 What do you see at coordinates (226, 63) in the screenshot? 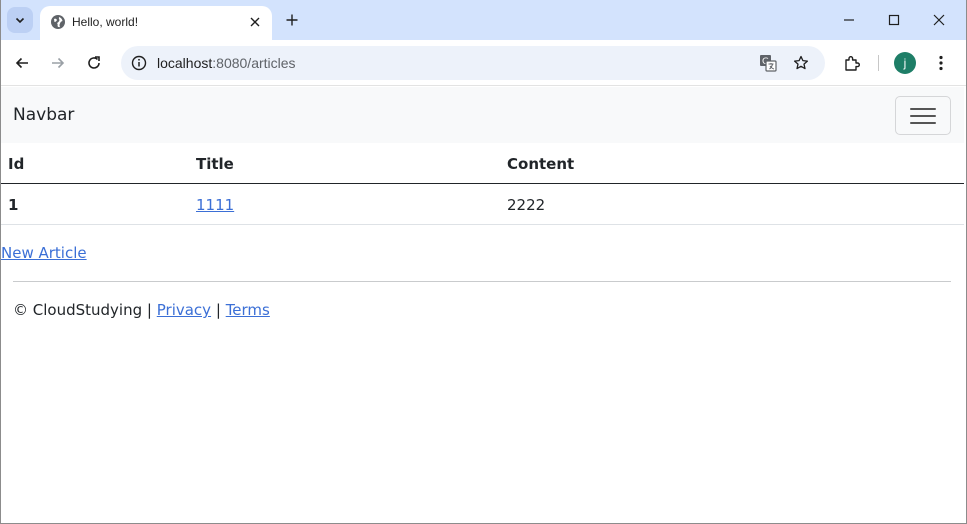
I see `url-text: localhost:8080/articles` at bounding box center [226, 63].